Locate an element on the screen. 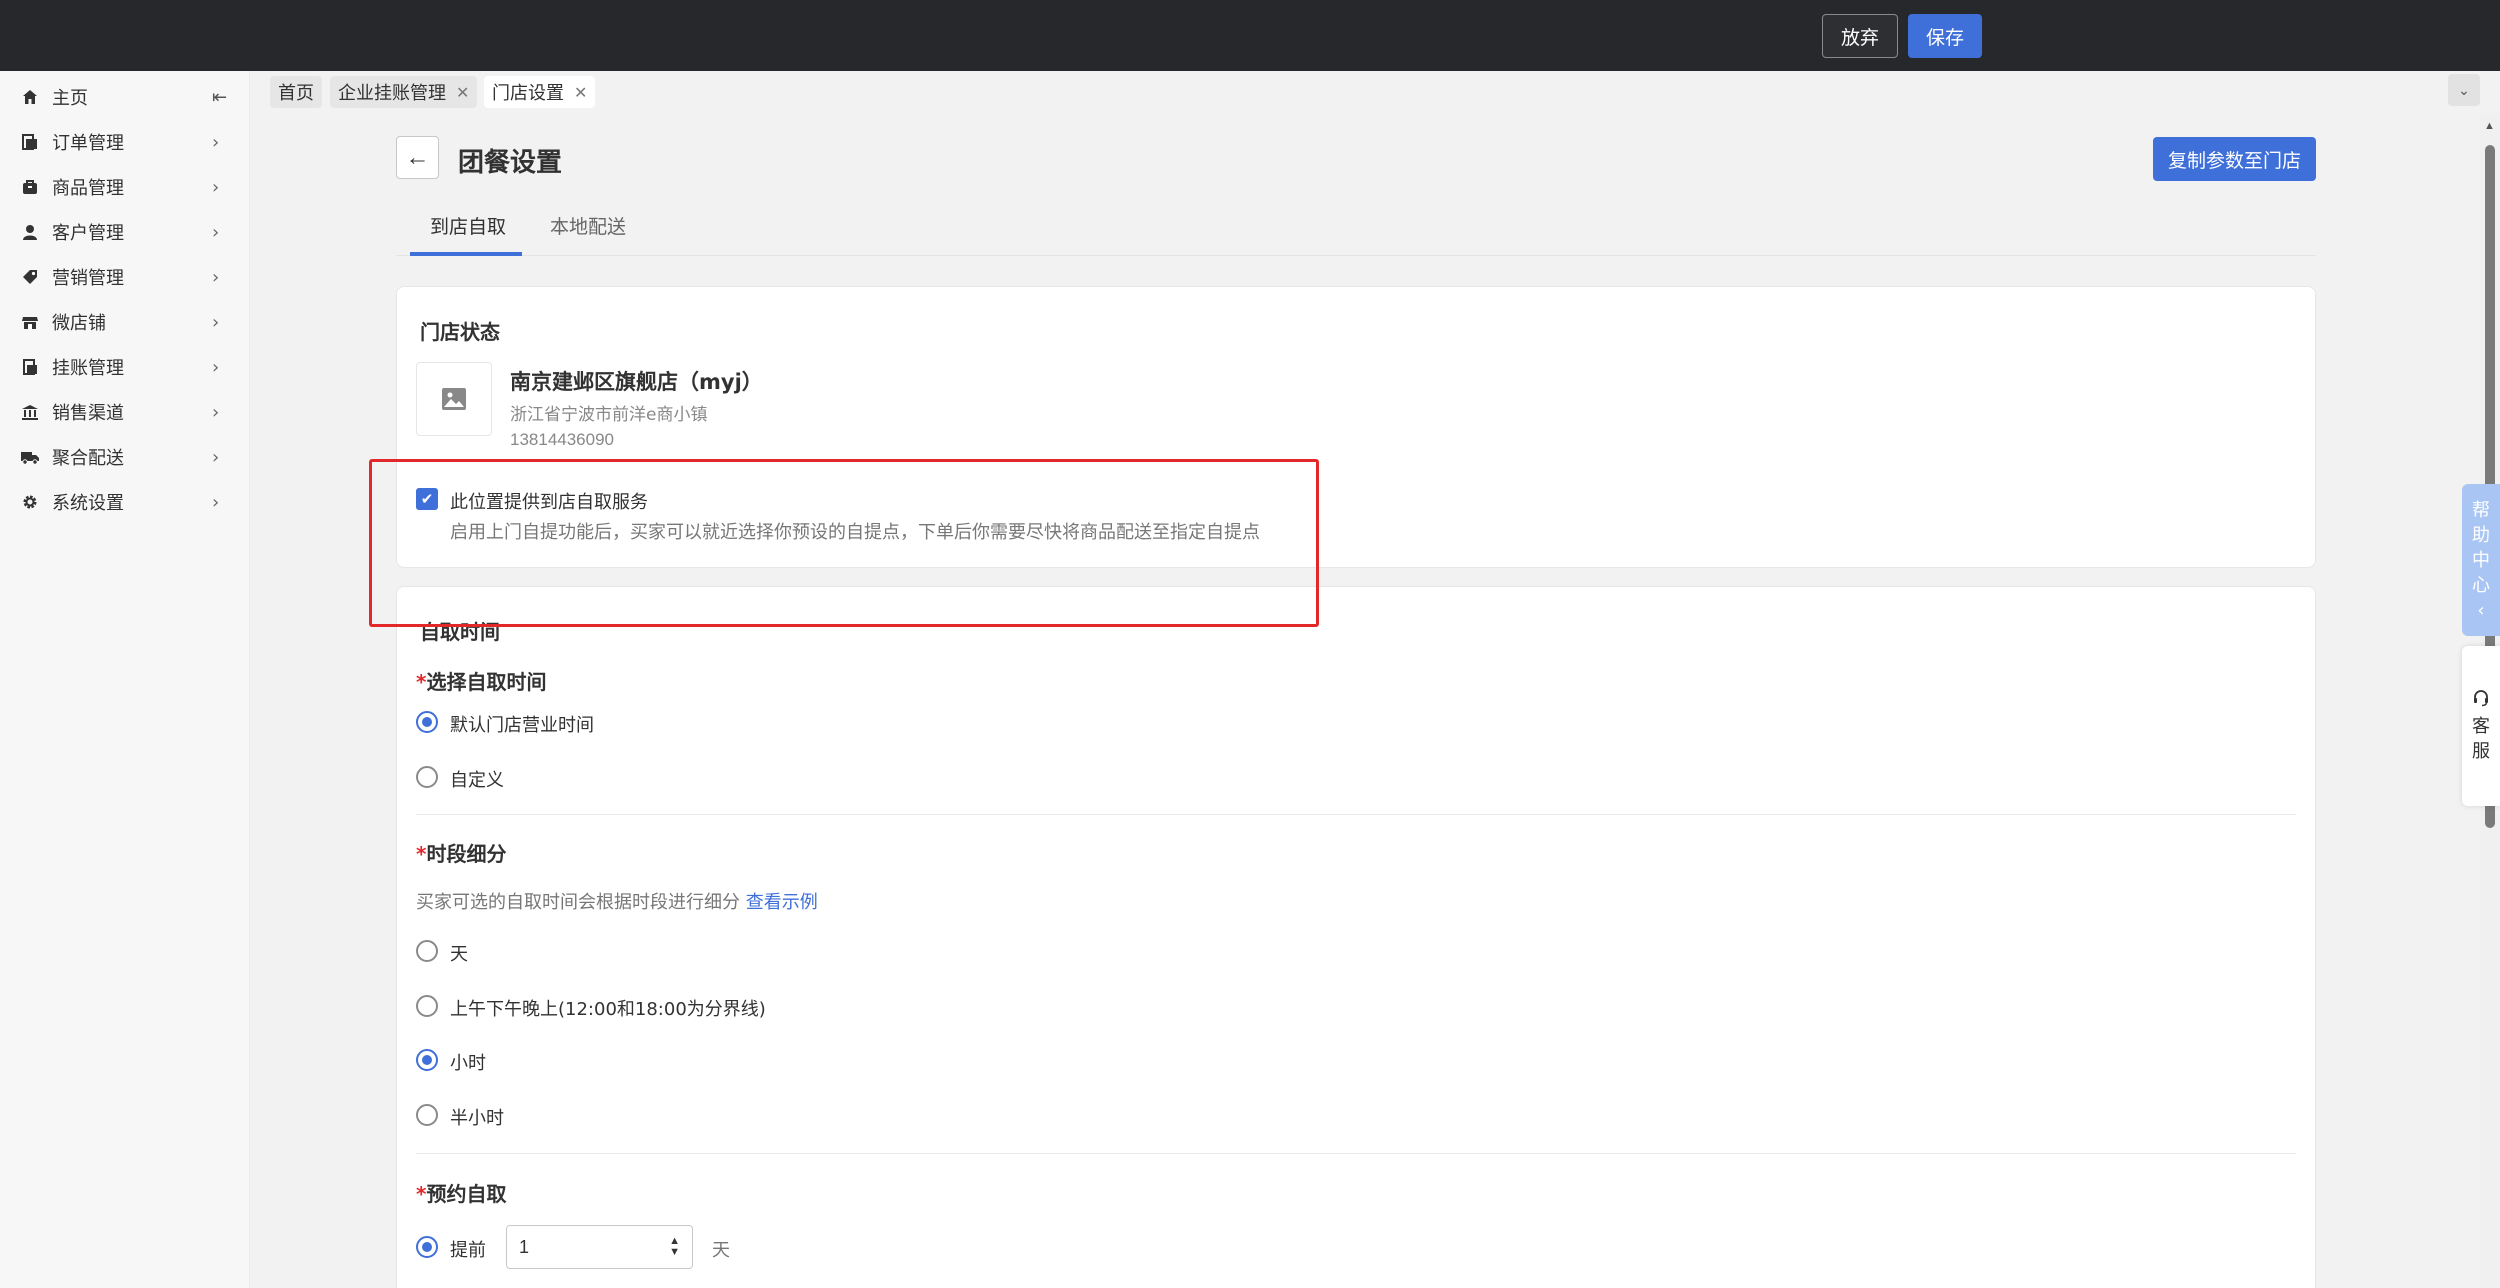  sidebar-item-microshop: 微店铺 › is located at coordinates (125, 322).